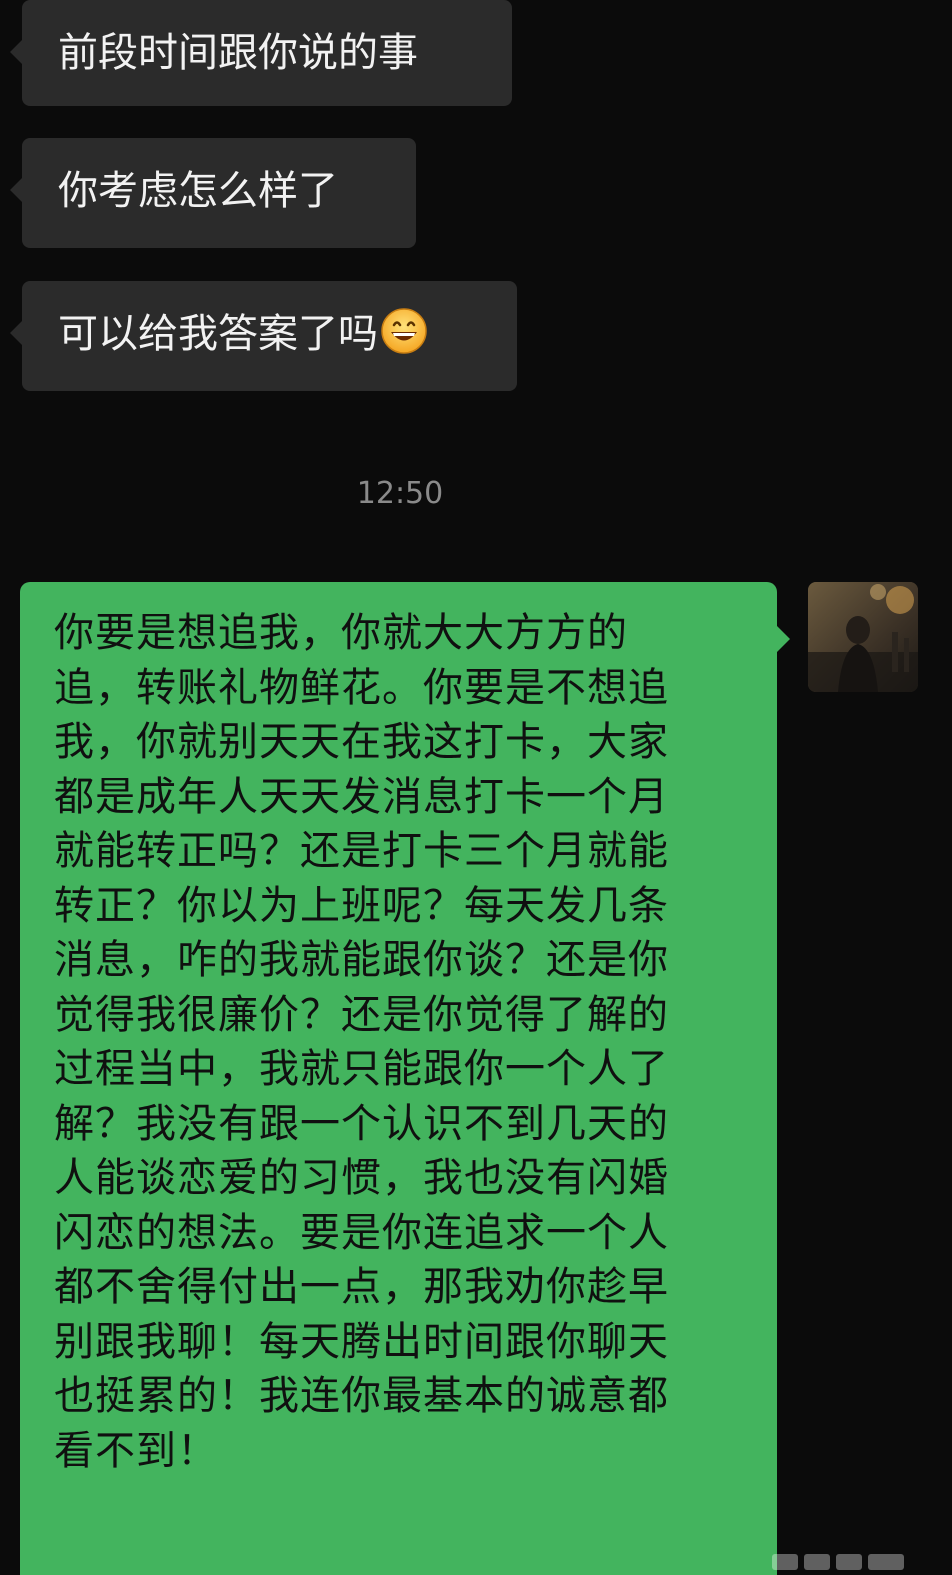 Image resolution: width=952 pixels, height=1575 pixels. Describe the element at coordinates (361, 1178) in the screenshot. I see `message-line: 人能谈恋爱的习惯，我也没有闪婚` at that location.